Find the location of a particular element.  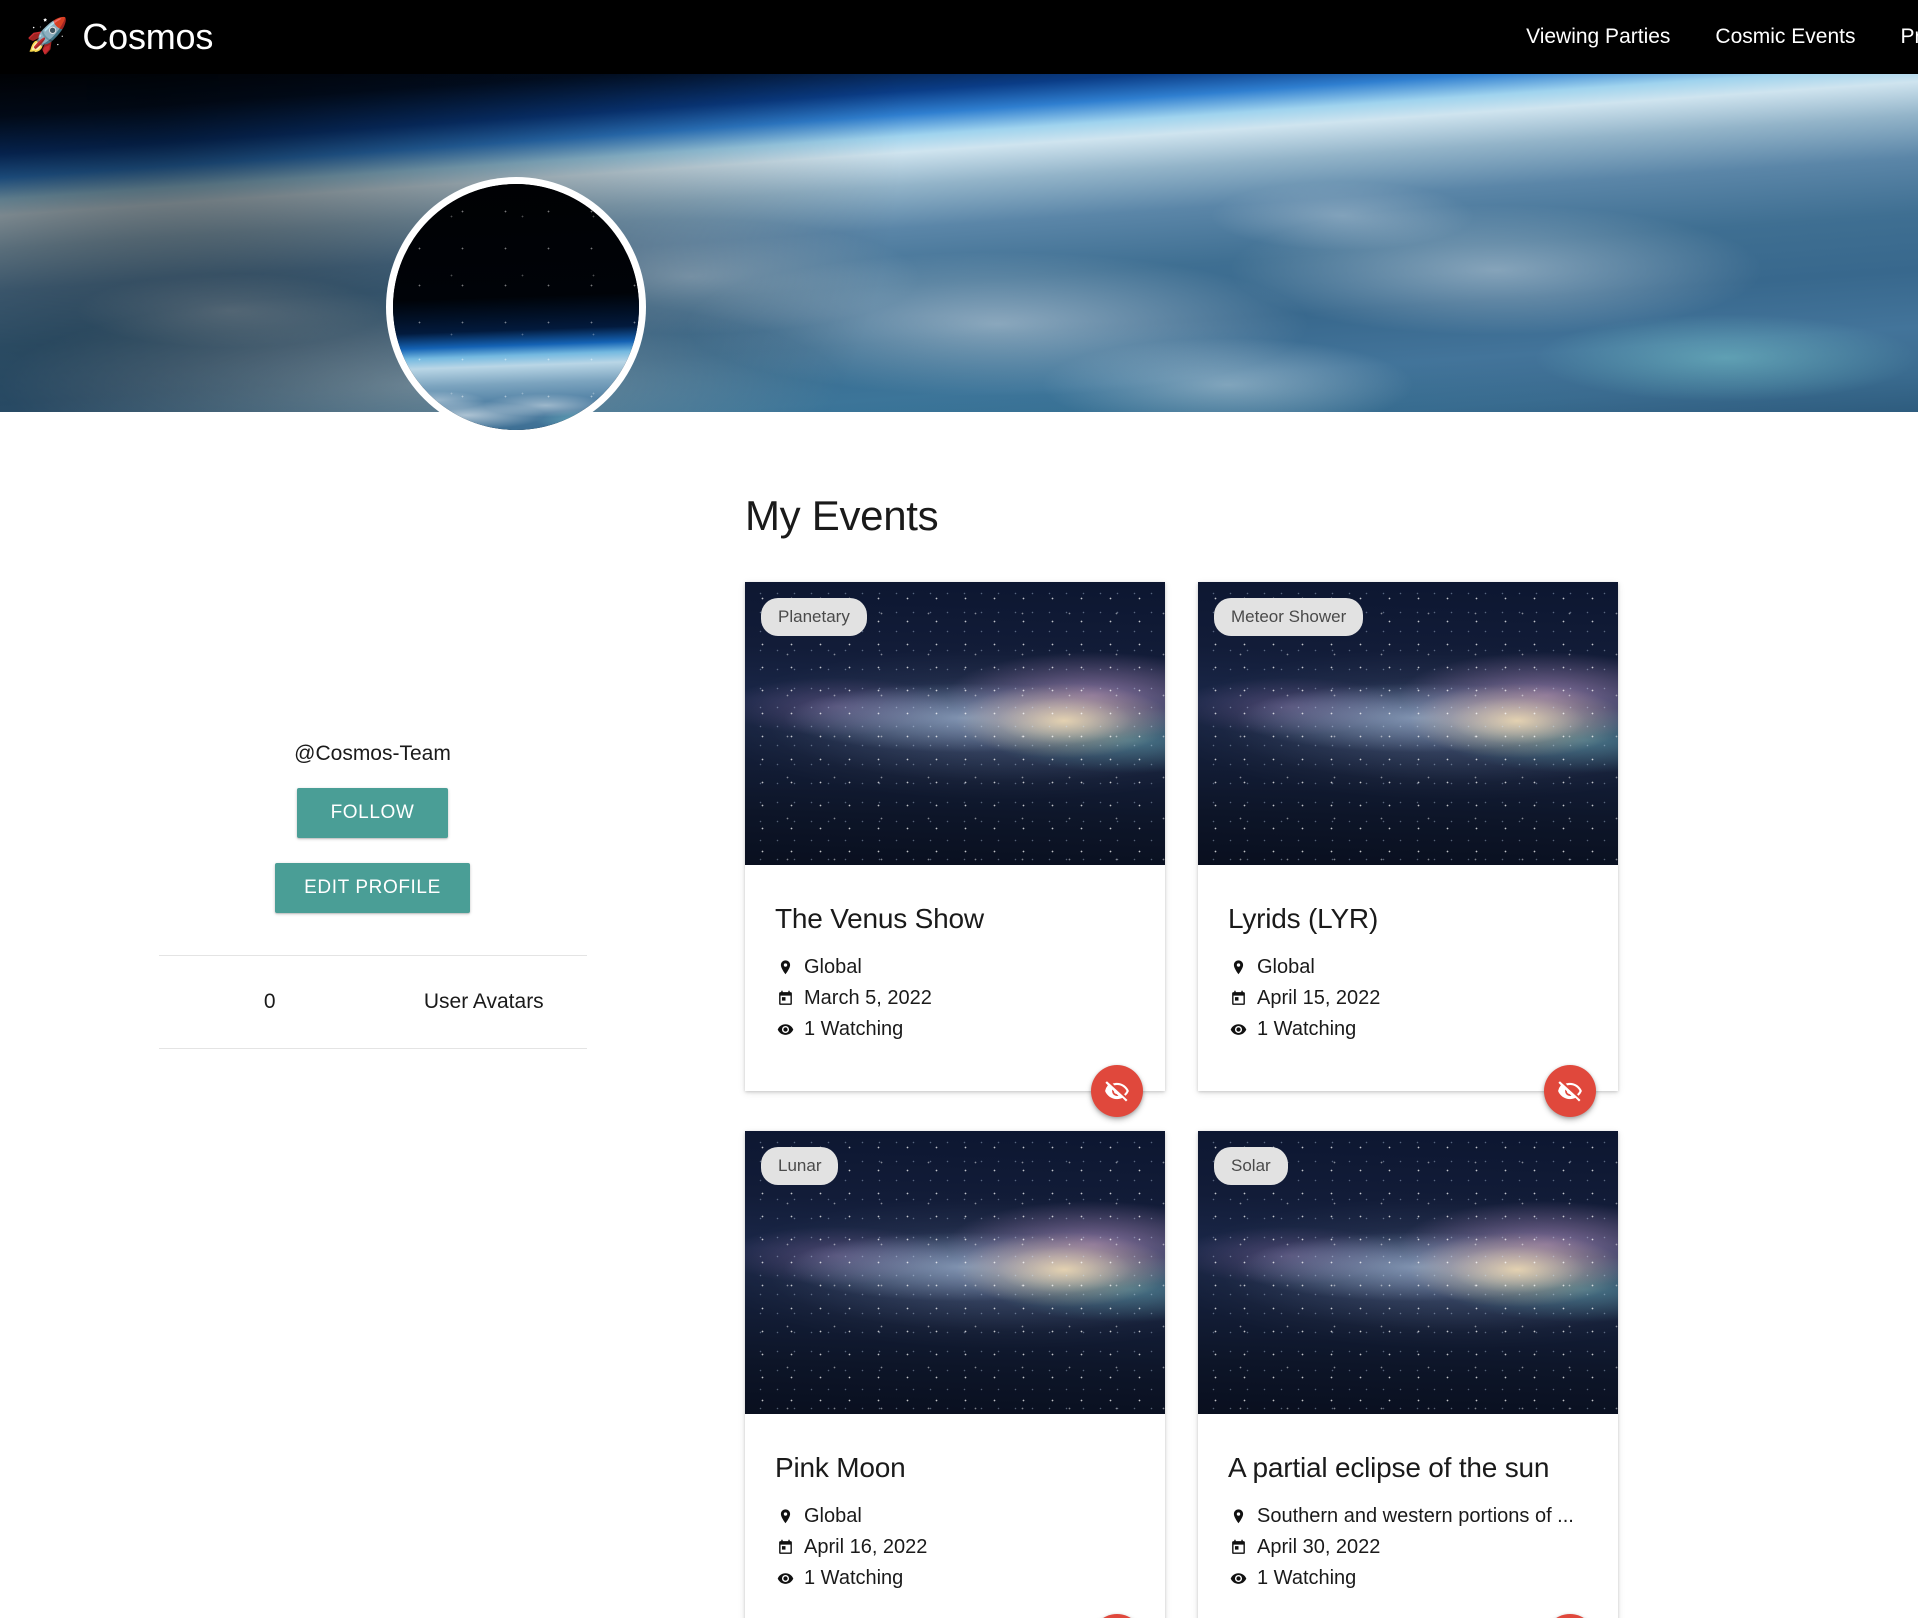

event-title: The Venus Show is located at coordinates (879, 918).